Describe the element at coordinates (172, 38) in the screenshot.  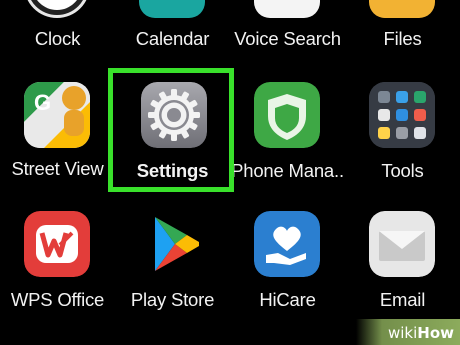
I see `app-label: Calendar` at that location.